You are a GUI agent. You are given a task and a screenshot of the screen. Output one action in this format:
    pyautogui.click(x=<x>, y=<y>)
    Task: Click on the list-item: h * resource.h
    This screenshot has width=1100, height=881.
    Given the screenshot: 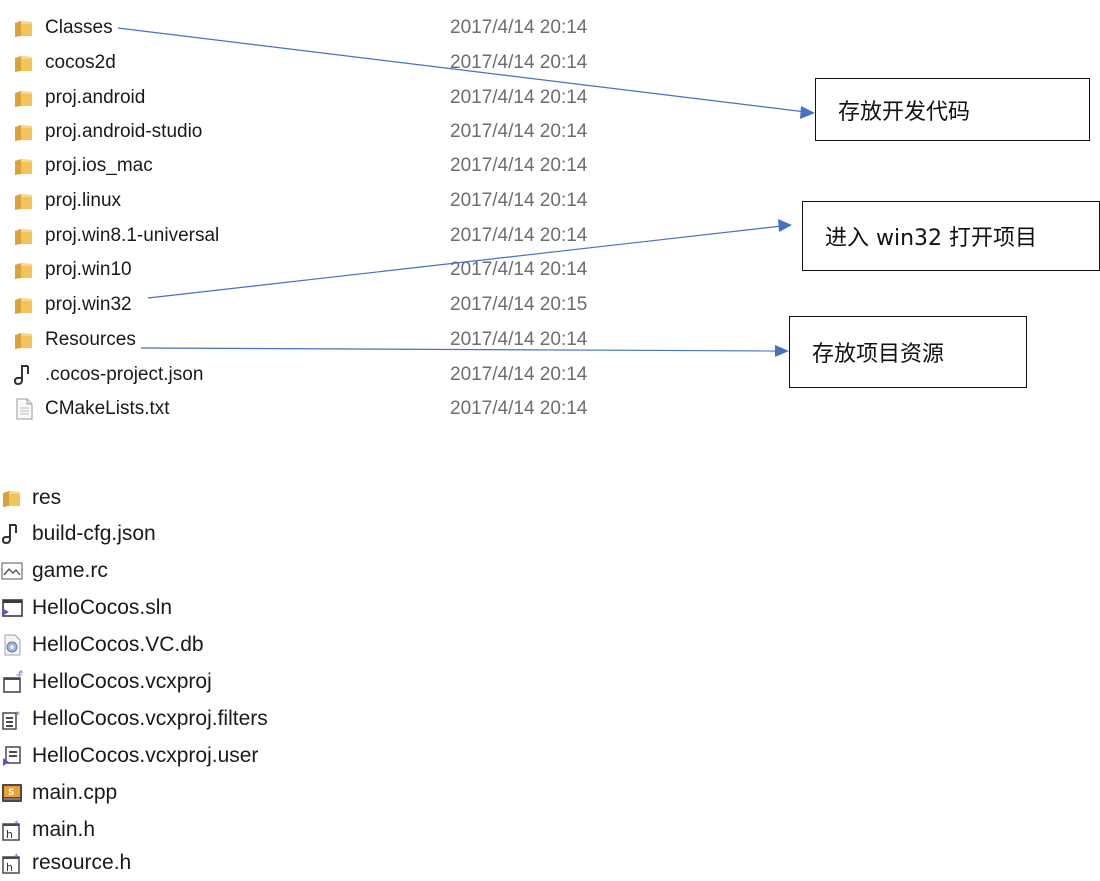 What is the action you would take?
    pyautogui.click(x=65, y=863)
    